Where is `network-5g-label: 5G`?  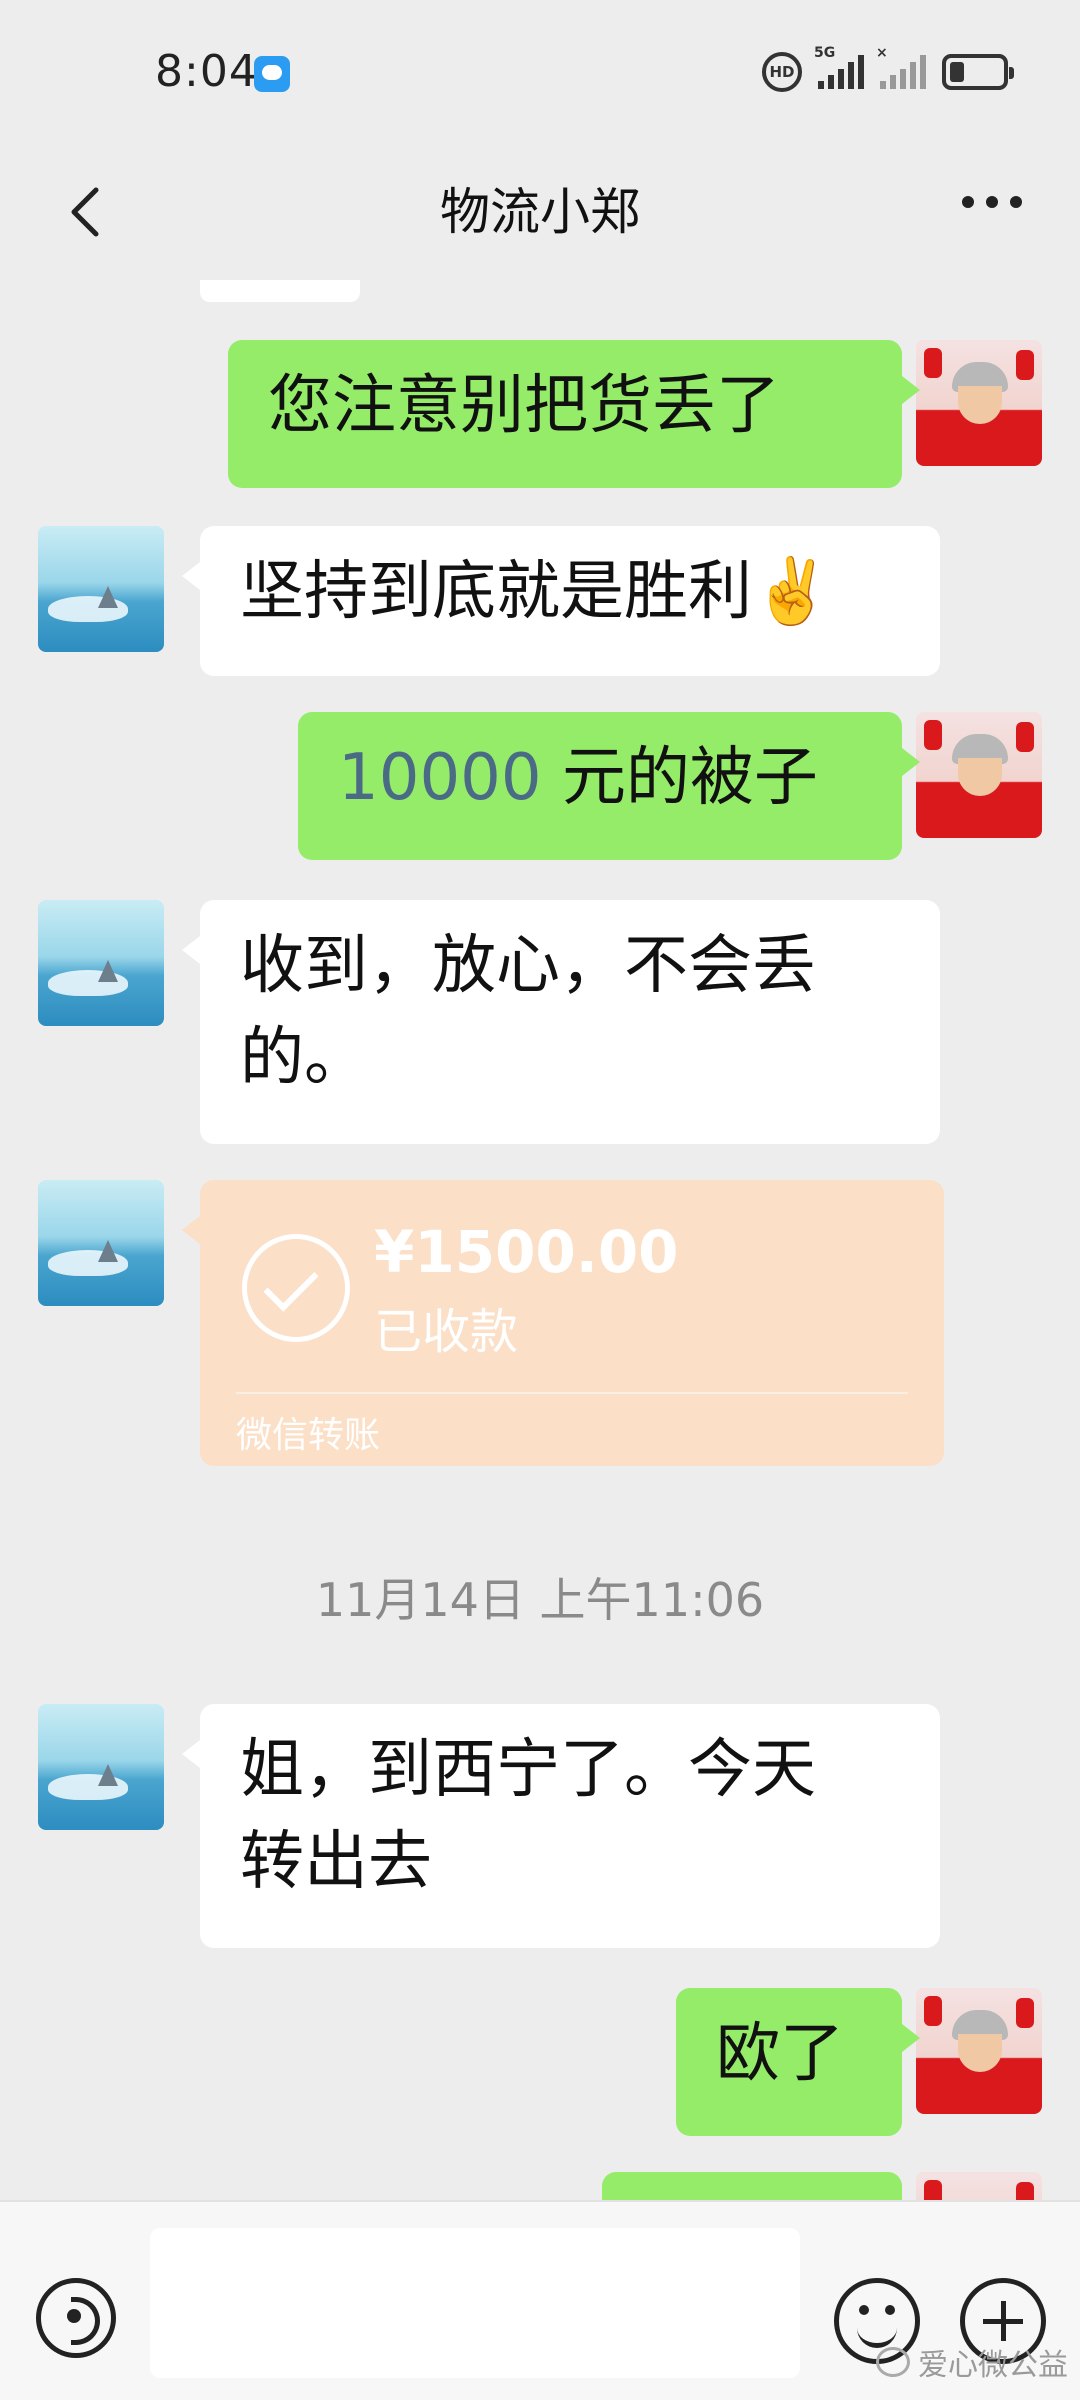 network-5g-label: 5G is located at coordinates (825, 53).